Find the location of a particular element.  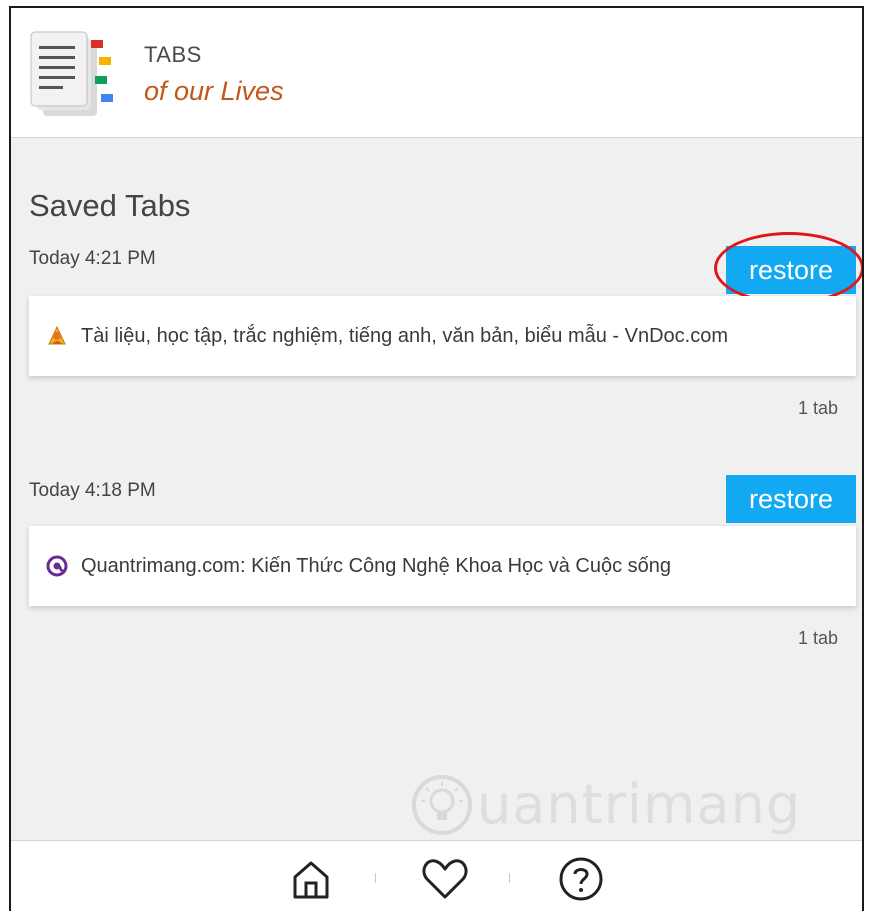

session-time: Today 4:21 PM is located at coordinates (92, 258).